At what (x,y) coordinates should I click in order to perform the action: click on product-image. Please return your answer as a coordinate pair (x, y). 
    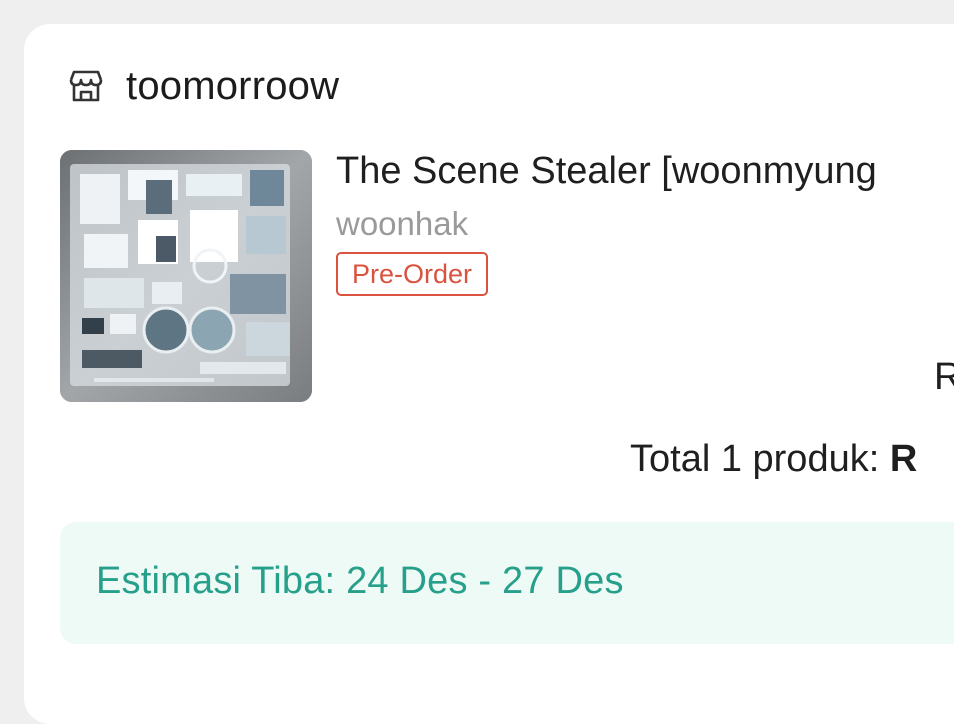
    Looking at the image, I should click on (186, 276).